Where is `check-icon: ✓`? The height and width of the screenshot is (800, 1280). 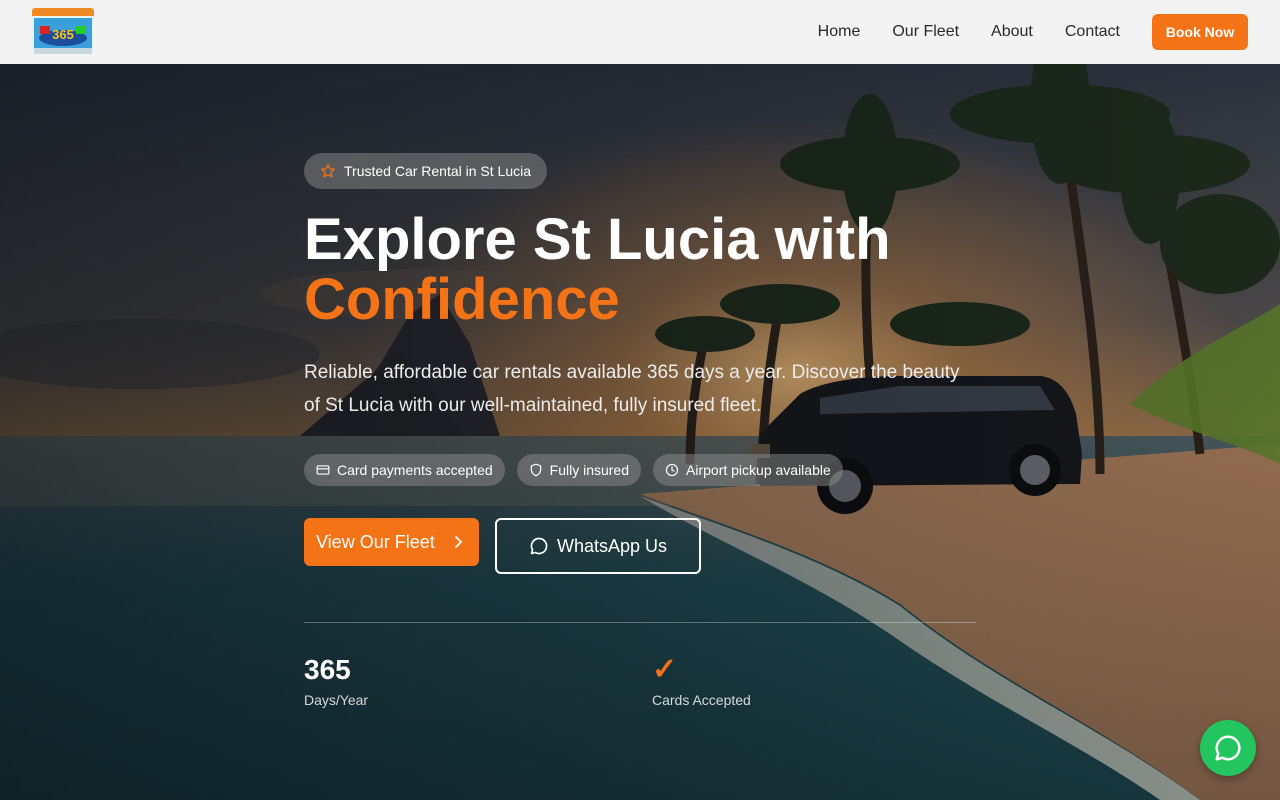 check-icon: ✓ is located at coordinates (665, 669).